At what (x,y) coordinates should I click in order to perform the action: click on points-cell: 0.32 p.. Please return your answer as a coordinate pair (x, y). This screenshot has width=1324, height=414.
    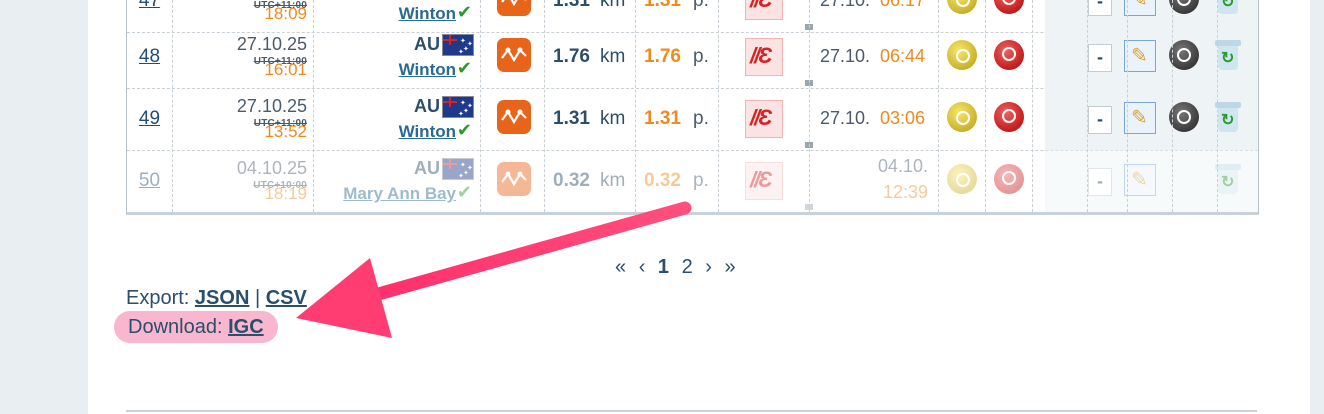
    Looking at the image, I should click on (677, 181).